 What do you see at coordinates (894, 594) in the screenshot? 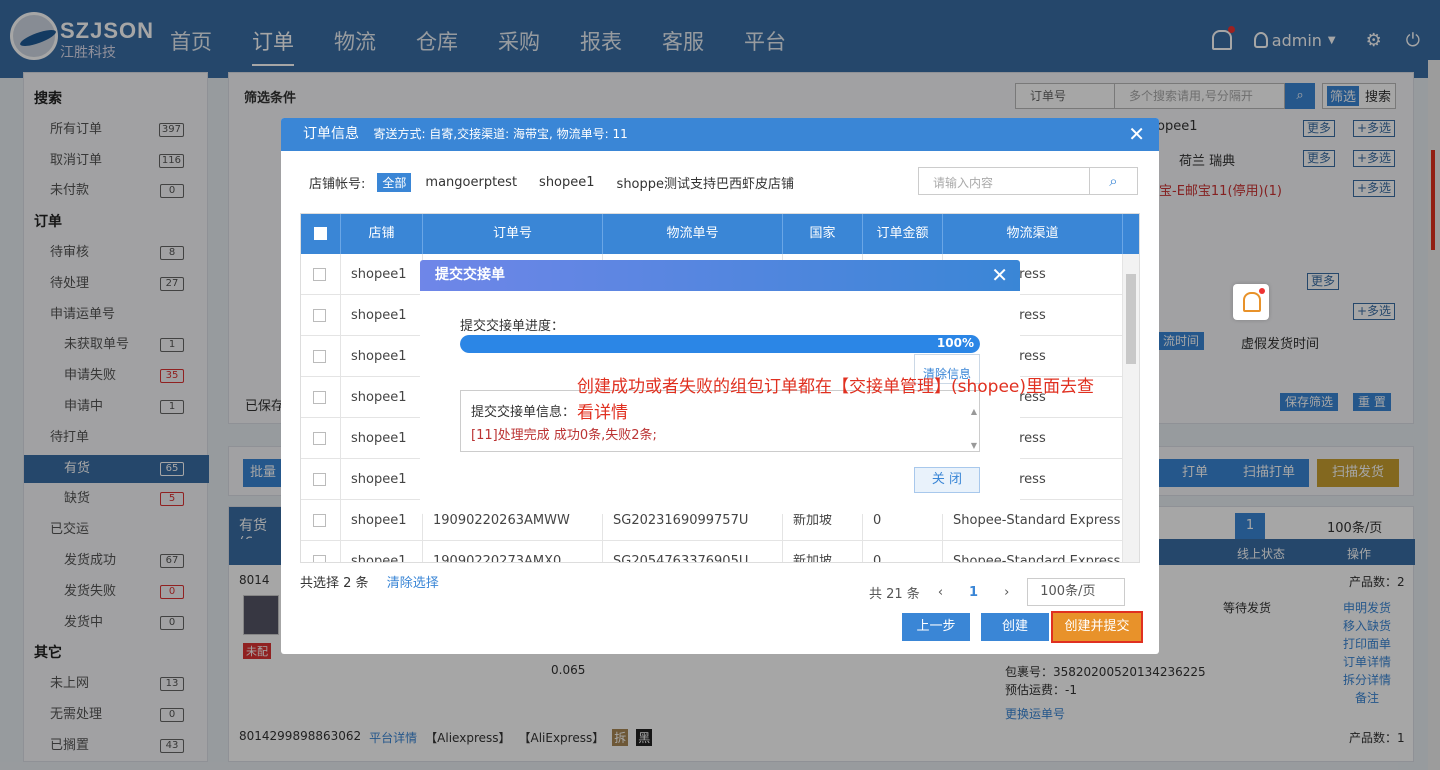
I see `total-count: 共 21 条` at bounding box center [894, 594].